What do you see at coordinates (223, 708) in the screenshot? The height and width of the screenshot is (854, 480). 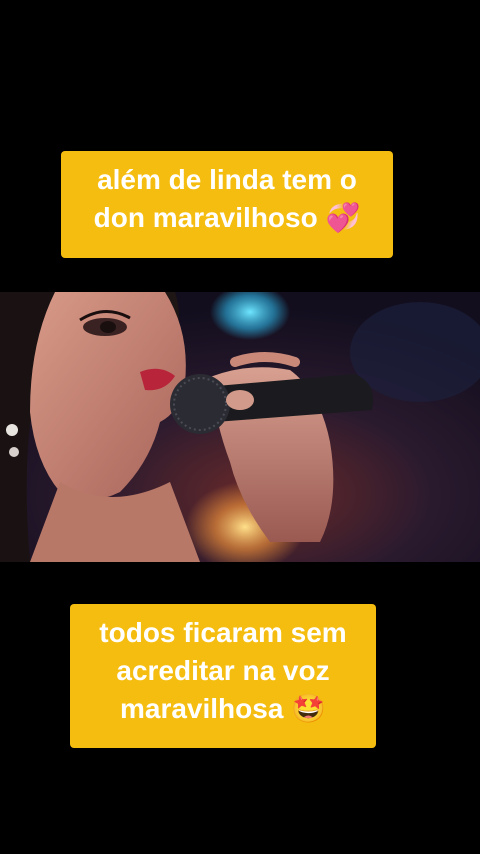 I see `caption-bottom-line-3: maravilhosa 🤩` at bounding box center [223, 708].